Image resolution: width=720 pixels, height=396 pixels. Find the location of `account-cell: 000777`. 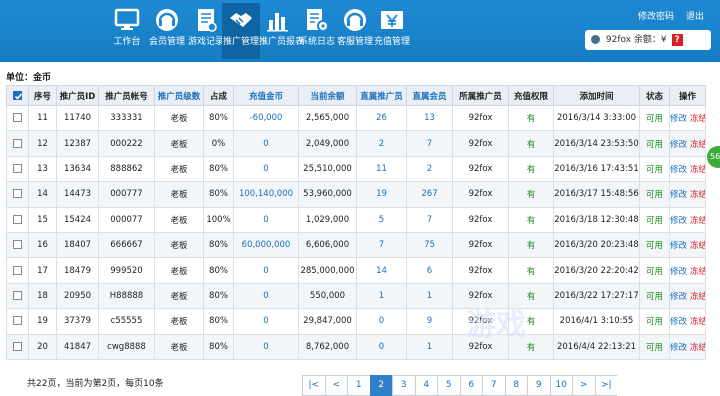

account-cell: 000777 is located at coordinates (126, 194).